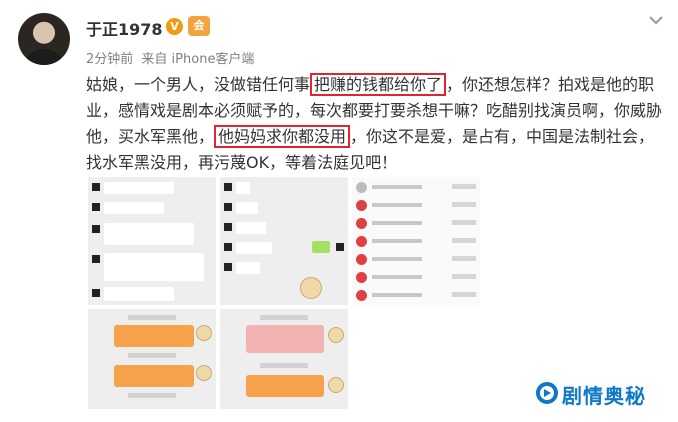 This screenshot has width=678, height=422. Describe the element at coordinates (656, 20) in the screenshot. I see `more-options-icon` at that location.